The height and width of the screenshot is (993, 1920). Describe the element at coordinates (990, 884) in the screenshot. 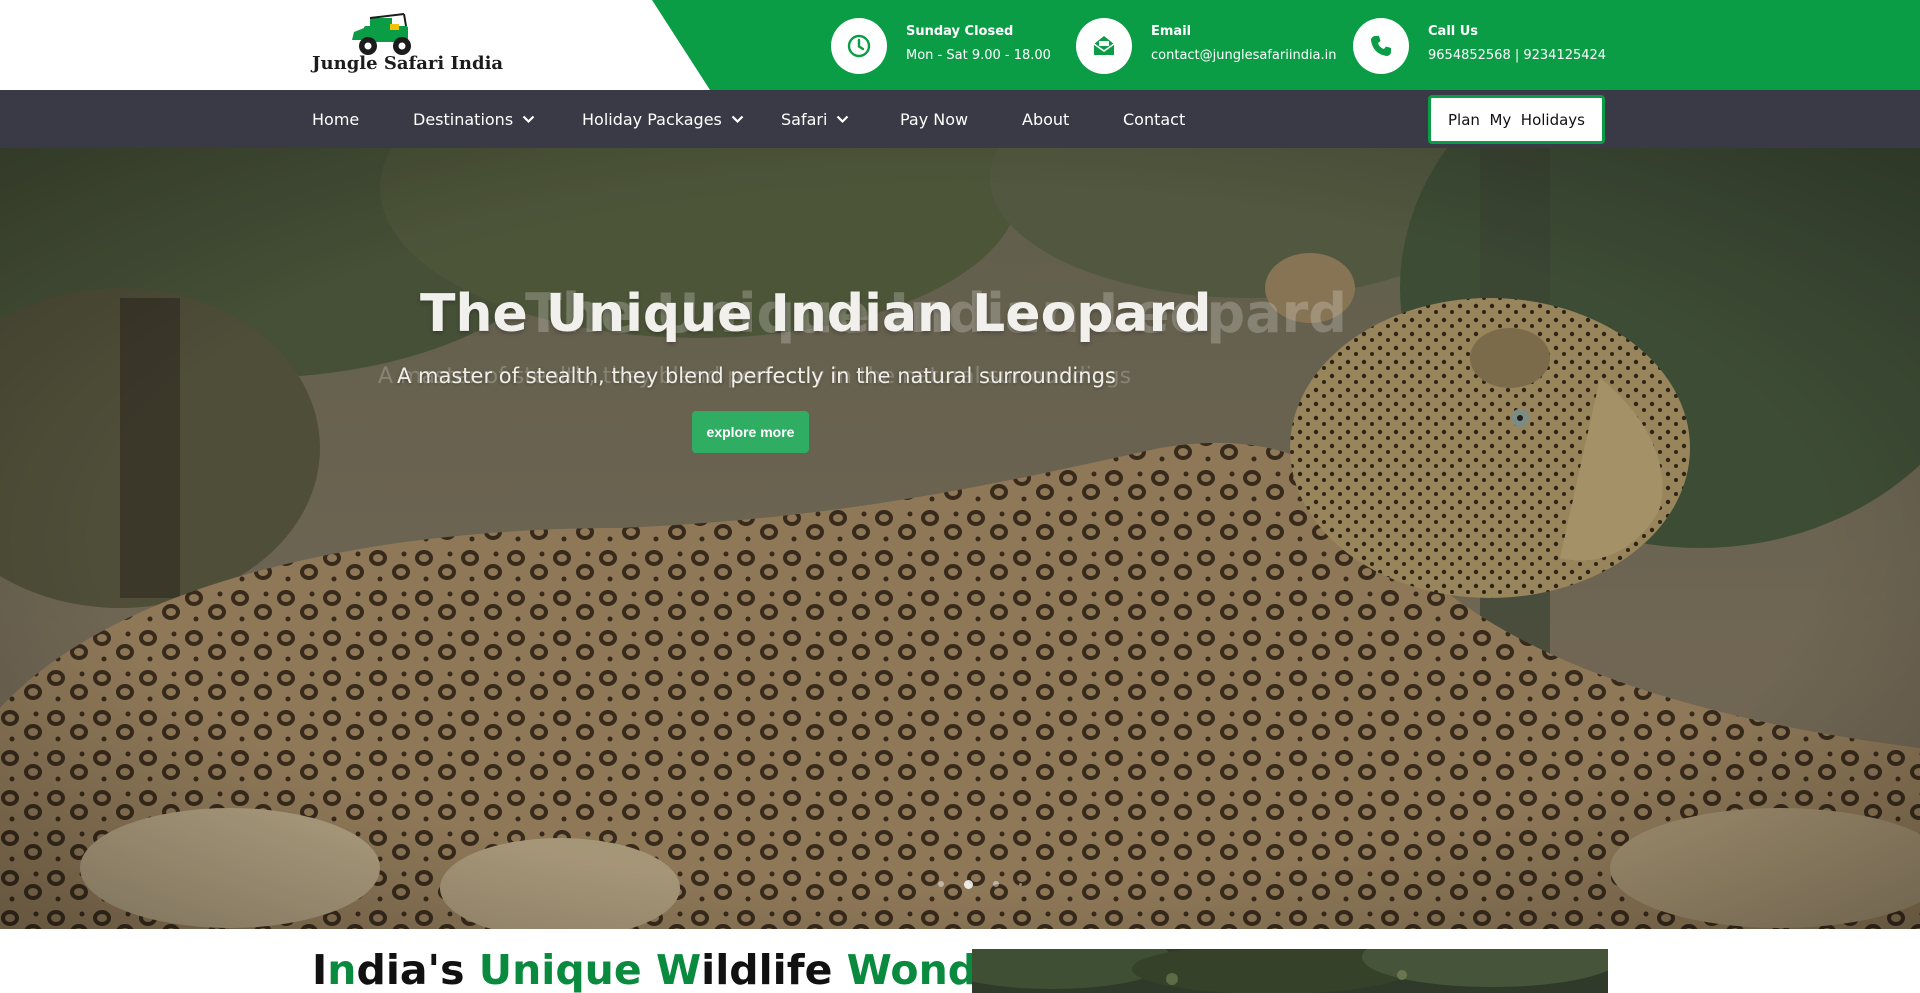

I see `slider-pagination` at that location.